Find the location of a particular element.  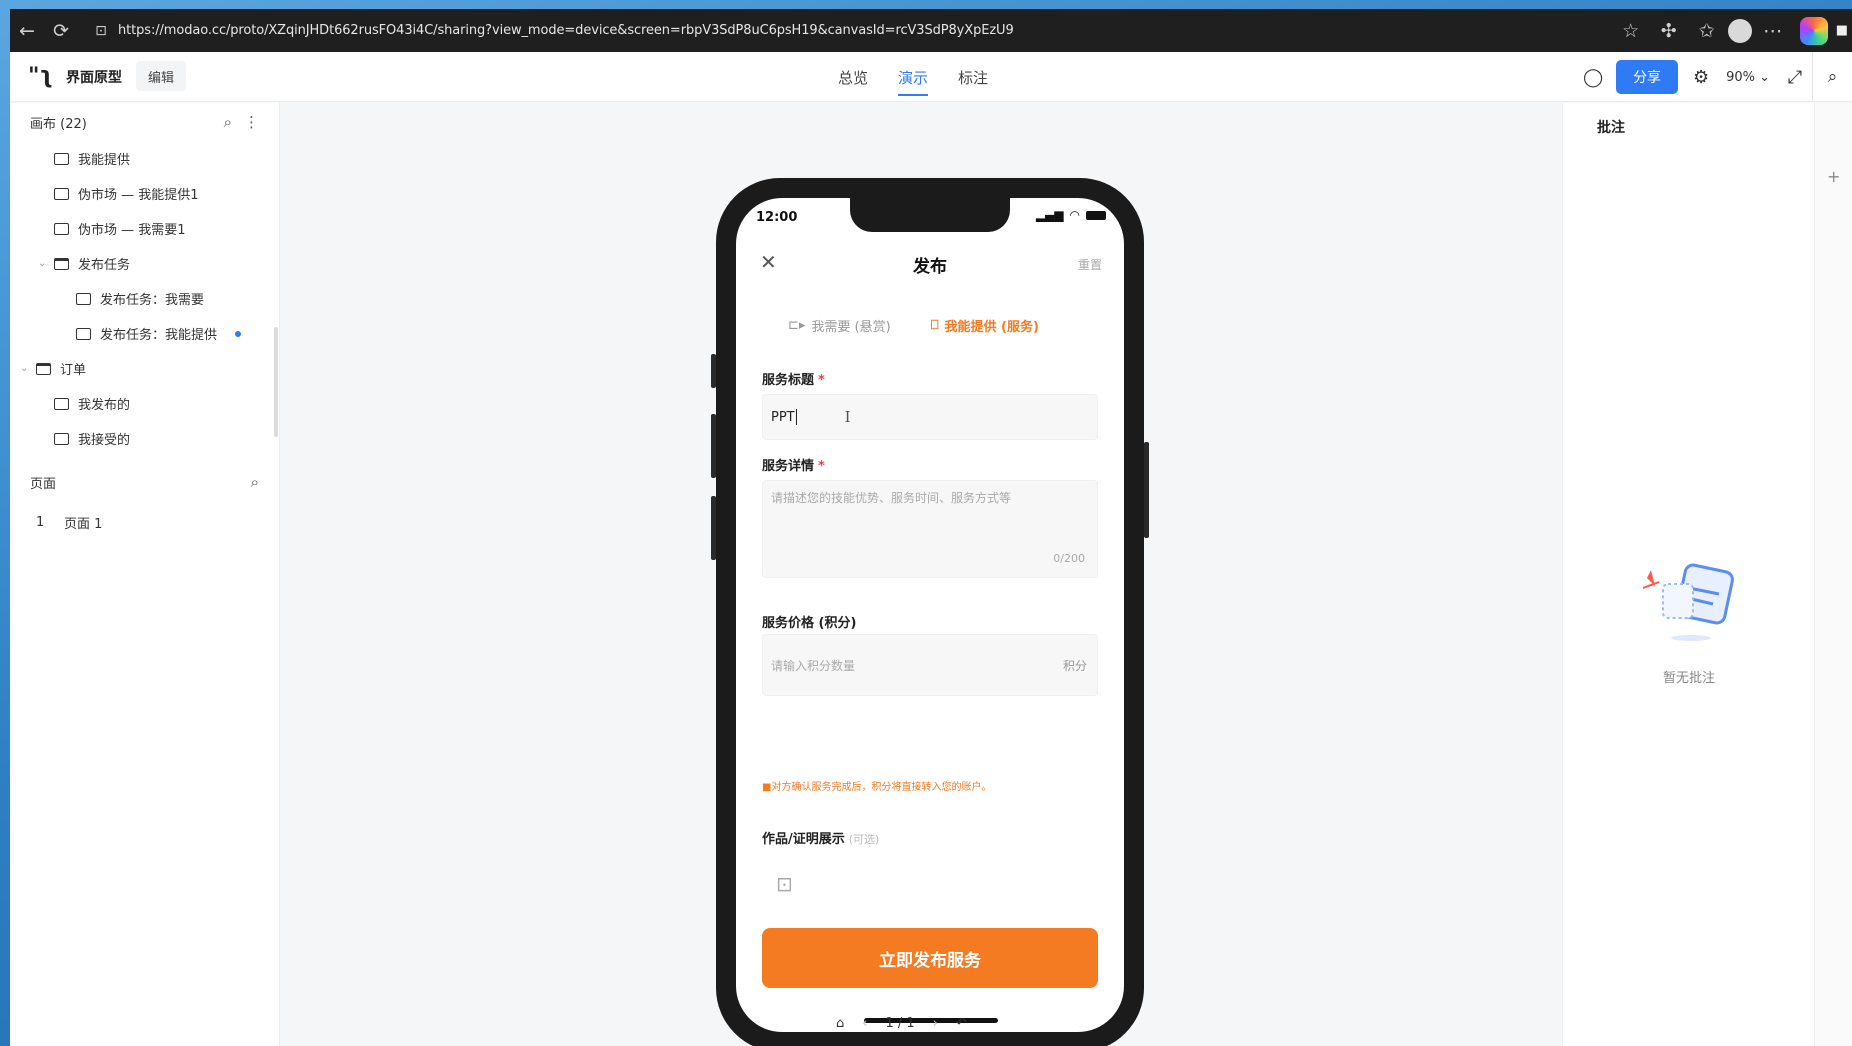

share-button: 分享 is located at coordinates (1647, 77).